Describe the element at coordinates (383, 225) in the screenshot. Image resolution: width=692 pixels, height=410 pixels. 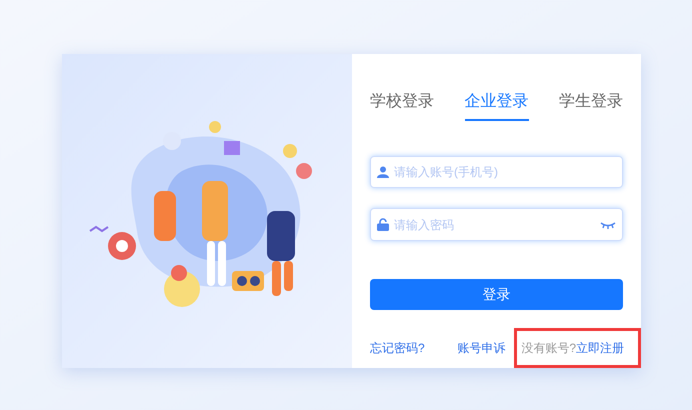
I see `lock-icon` at that location.